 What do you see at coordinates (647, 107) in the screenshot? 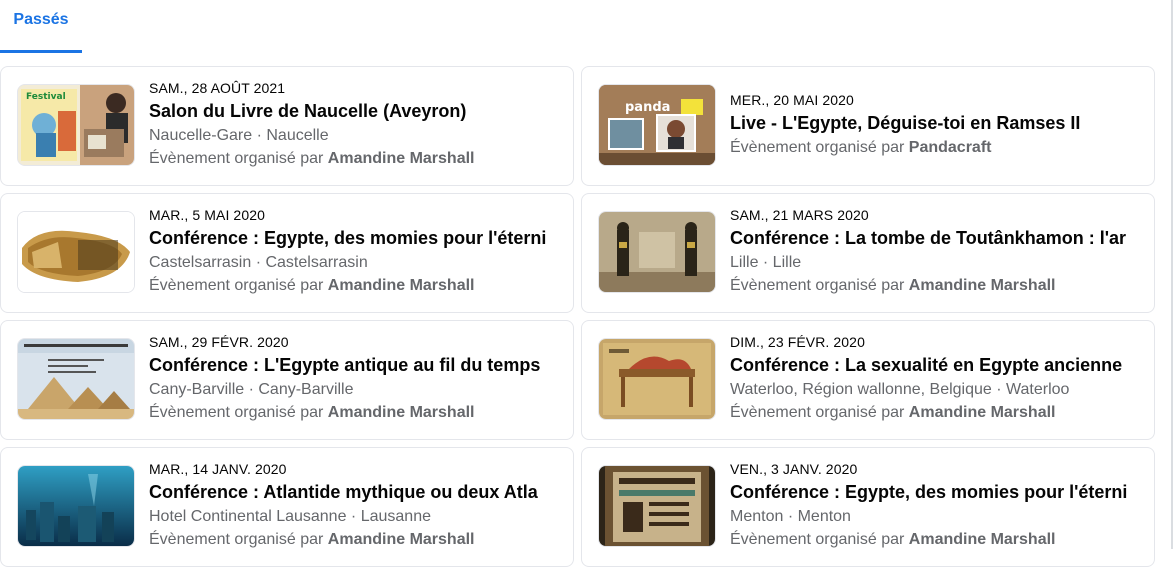
I see `svg-text: panda` at bounding box center [647, 107].